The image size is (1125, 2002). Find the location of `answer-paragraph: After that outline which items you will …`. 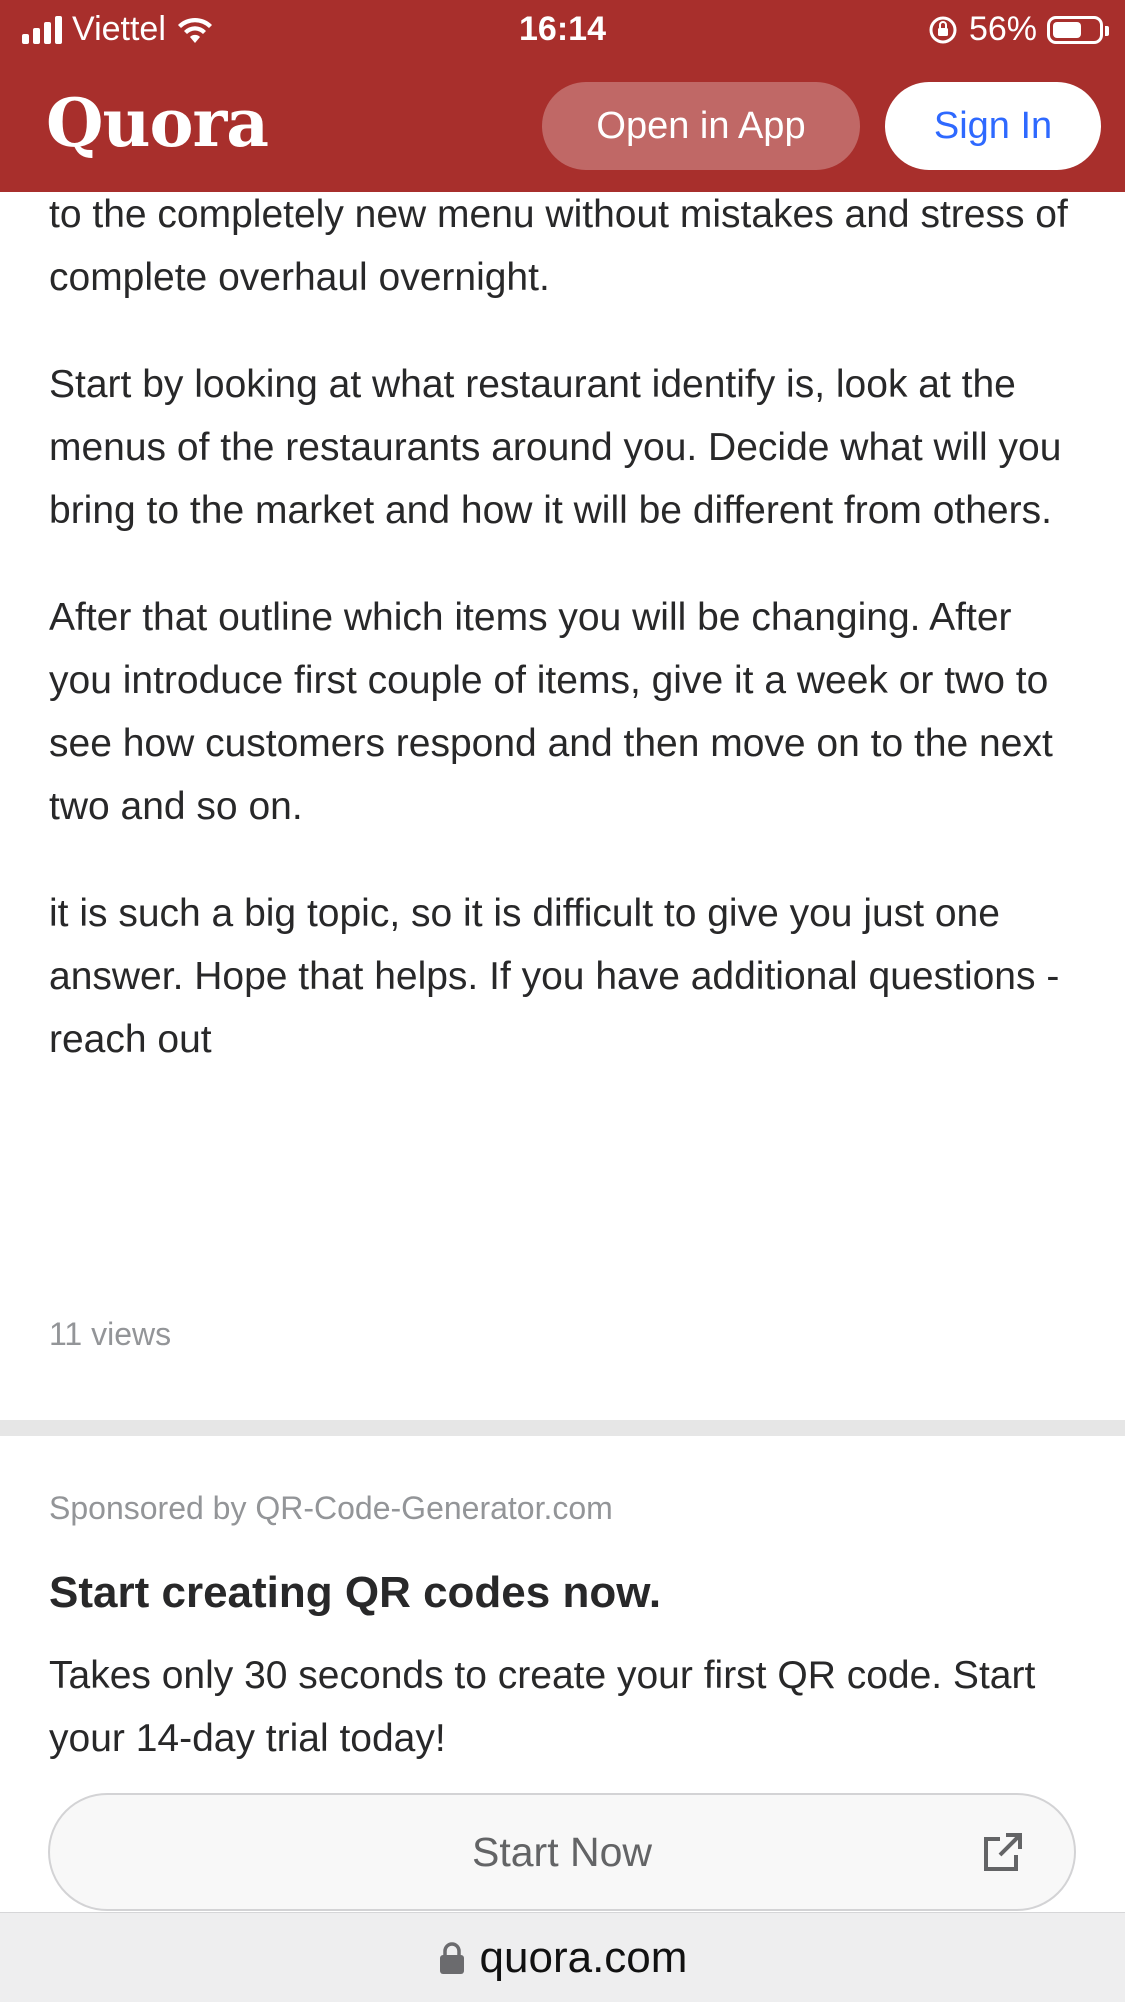

answer-paragraph: After that outline which items you will … is located at coordinates (551, 712).